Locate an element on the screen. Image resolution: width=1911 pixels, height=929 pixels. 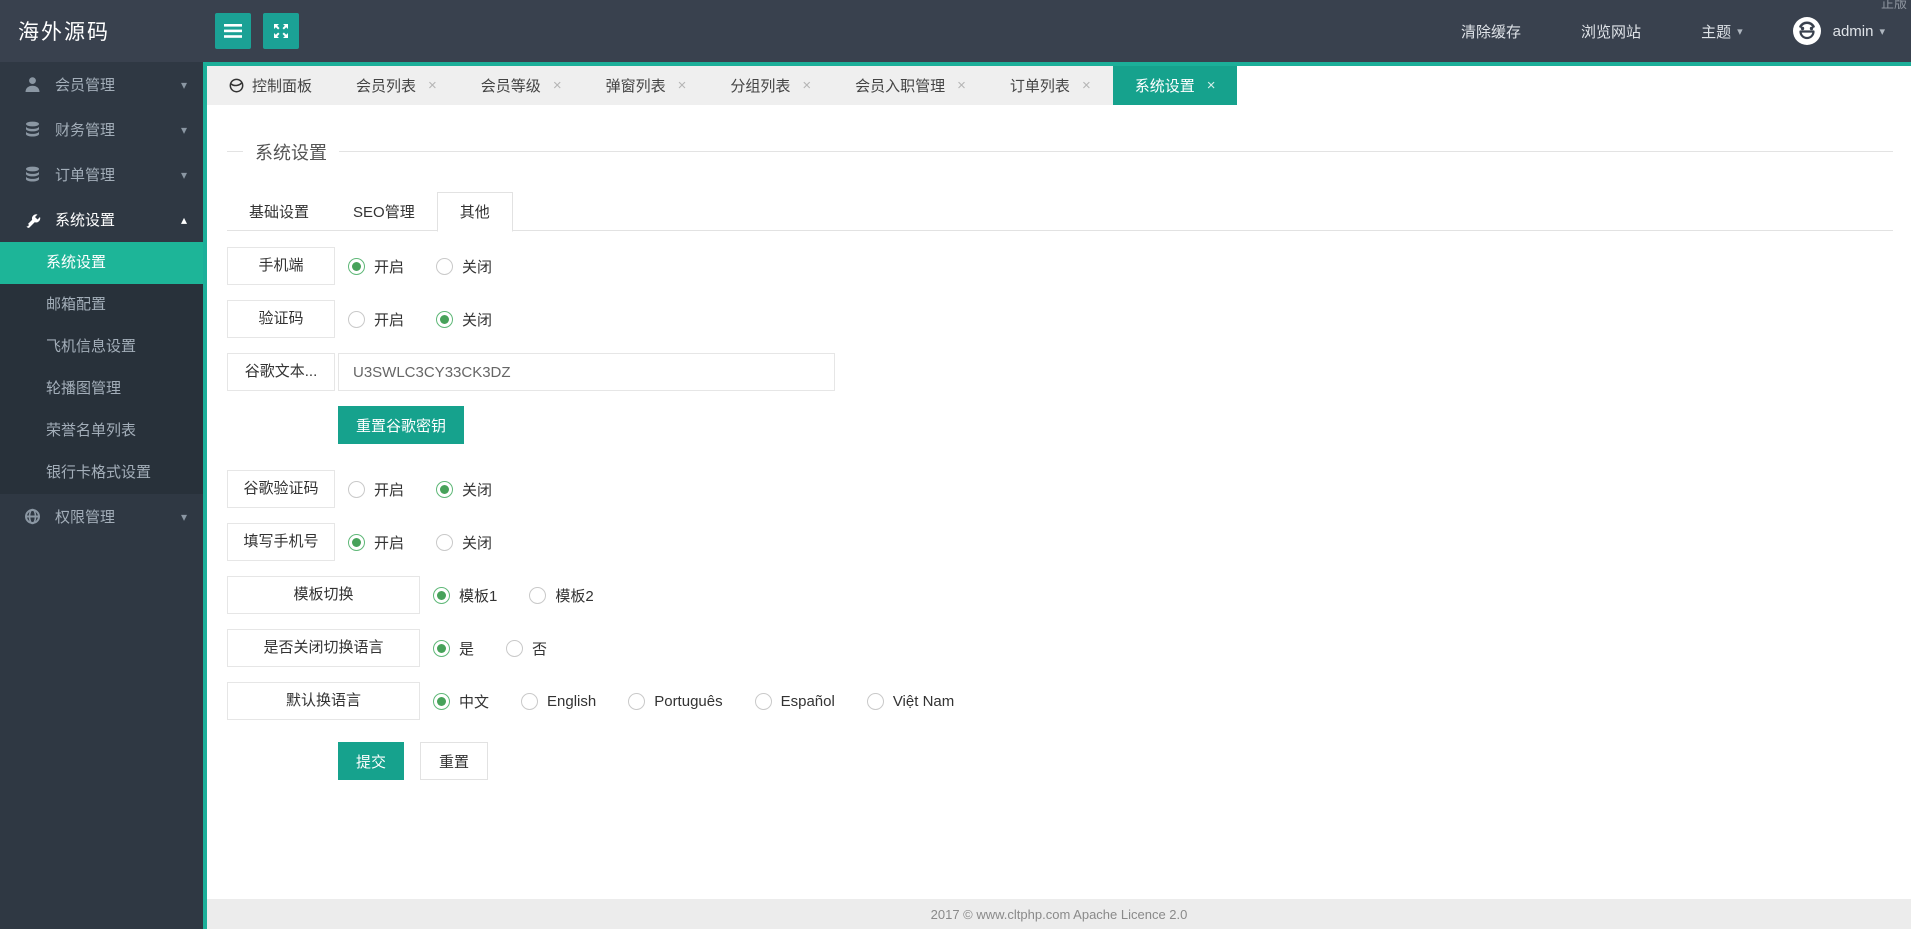
form-row-template: 模板切换 模板1 模板2 is located at coordinates (1060, 595).